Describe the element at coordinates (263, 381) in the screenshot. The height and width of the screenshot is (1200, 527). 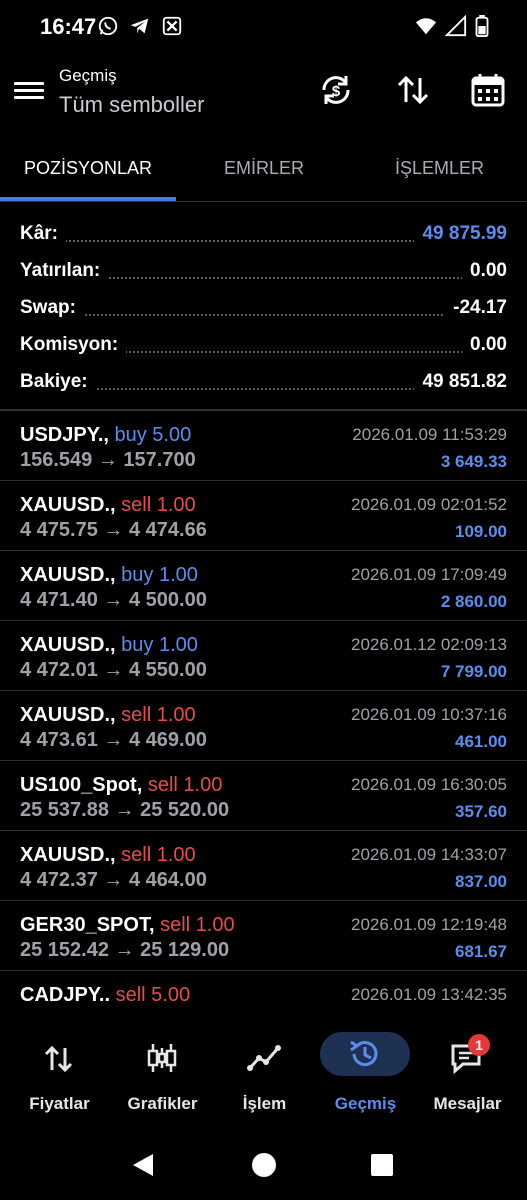
I see `summary-row-balance: Bakiye: 49 851.82` at that location.